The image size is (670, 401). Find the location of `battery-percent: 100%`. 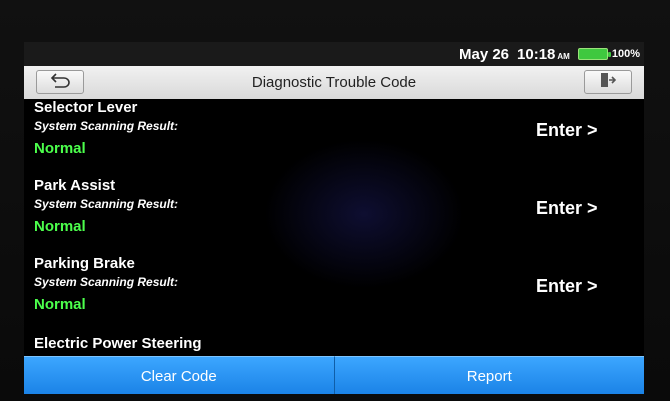

battery-percent: 100% is located at coordinates (625, 54).